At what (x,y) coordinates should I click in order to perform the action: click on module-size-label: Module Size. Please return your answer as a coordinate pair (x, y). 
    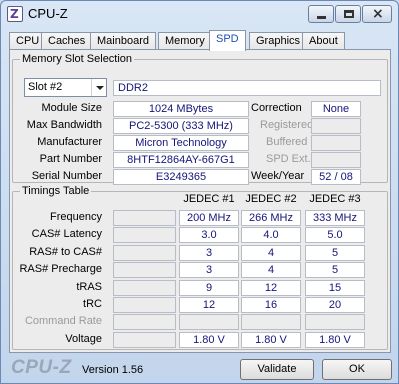
    Looking at the image, I should click on (71, 108).